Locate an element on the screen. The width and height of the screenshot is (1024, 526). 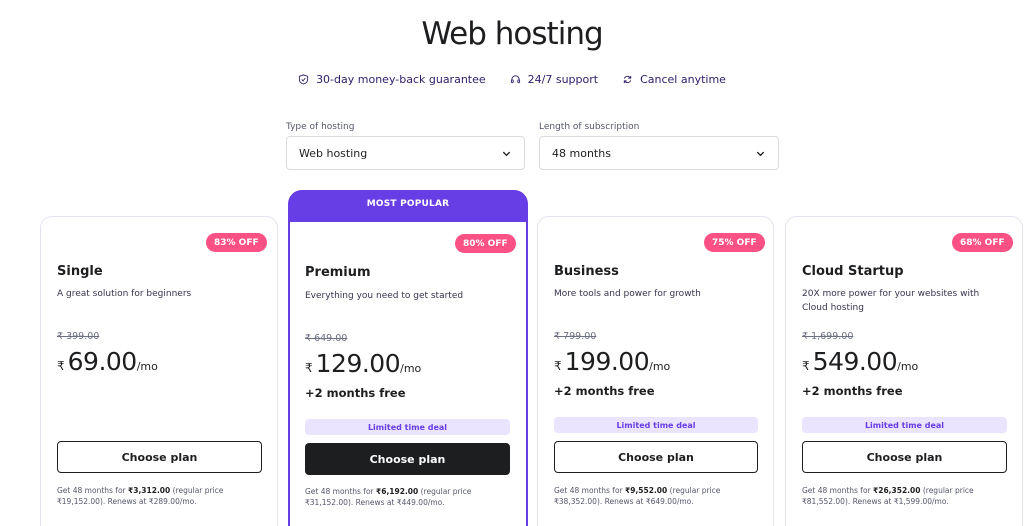
price-amount: 549.00 is located at coordinates (855, 361).